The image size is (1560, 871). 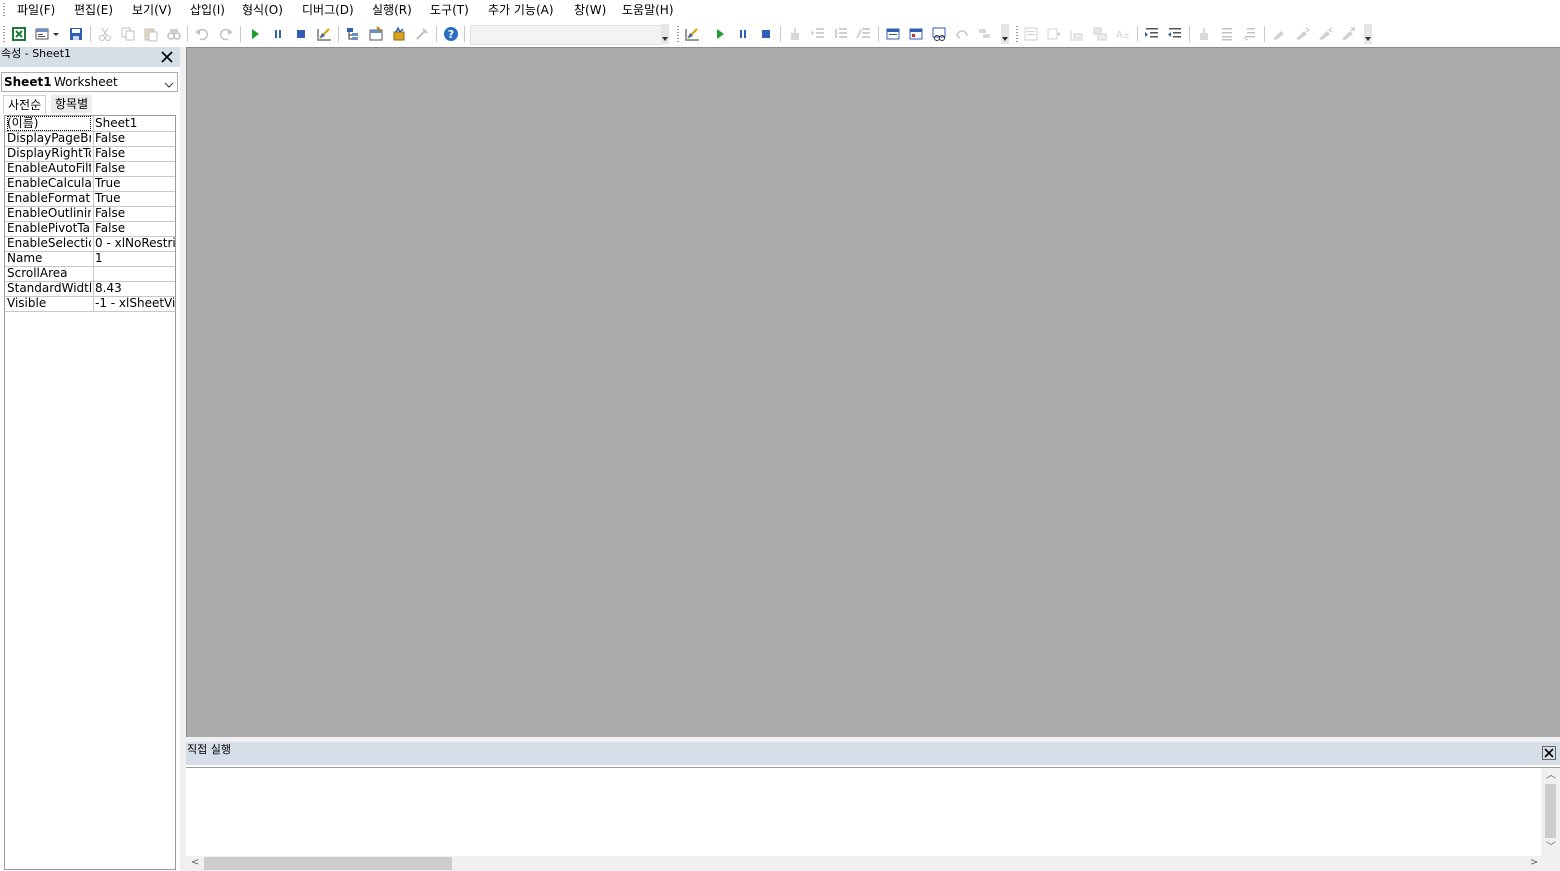 What do you see at coordinates (135, 273) in the screenshot?
I see `property-value` at bounding box center [135, 273].